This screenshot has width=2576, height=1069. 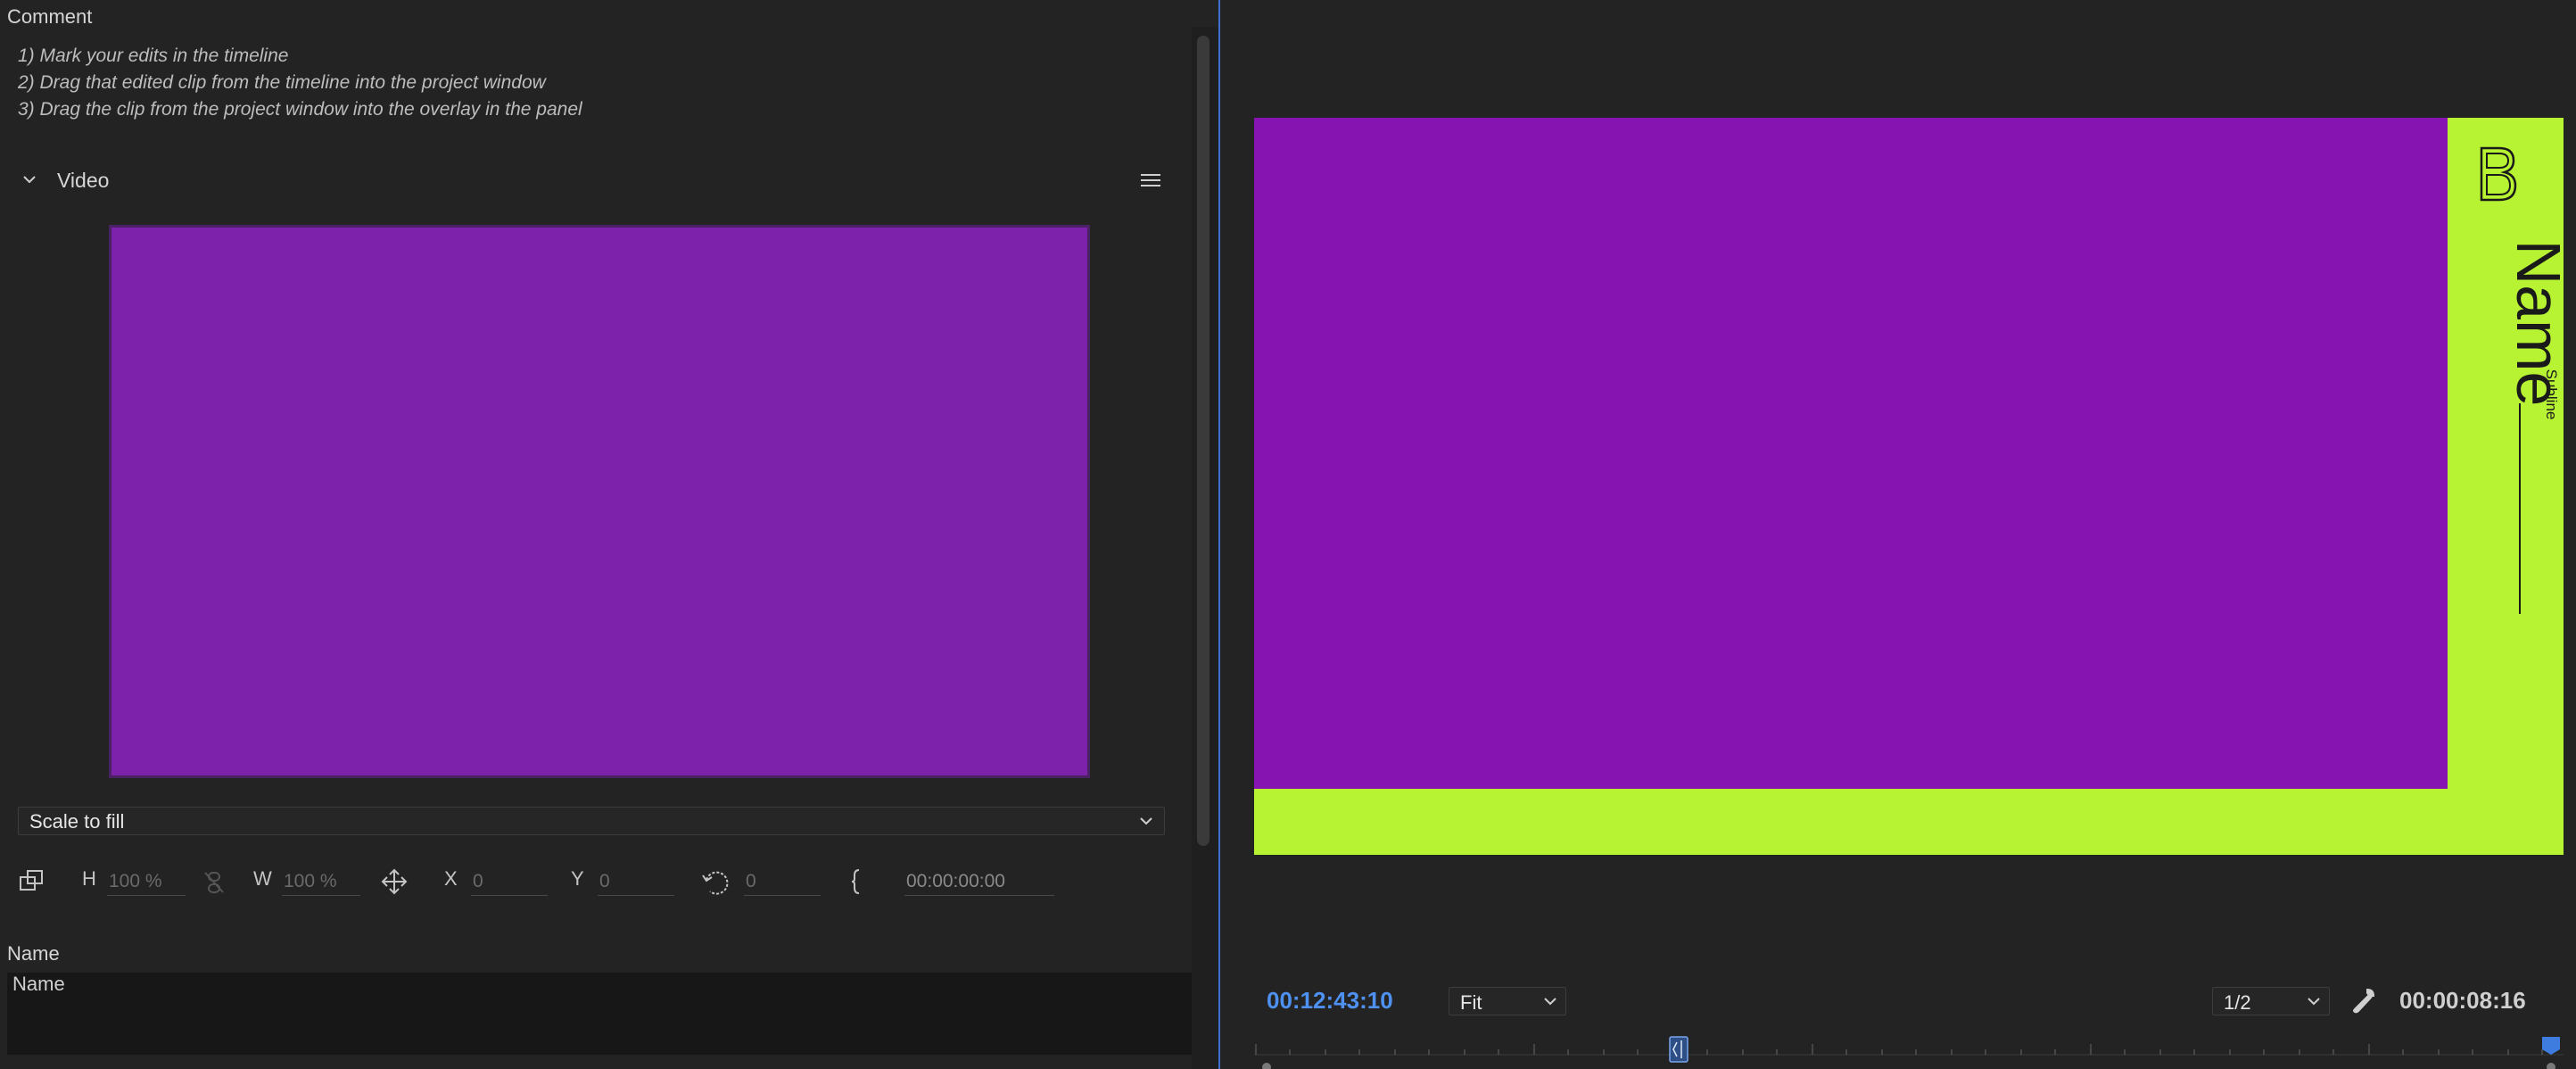 What do you see at coordinates (1151, 180) in the screenshot?
I see `hamburger-menu-icon` at bounding box center [1151, 180].